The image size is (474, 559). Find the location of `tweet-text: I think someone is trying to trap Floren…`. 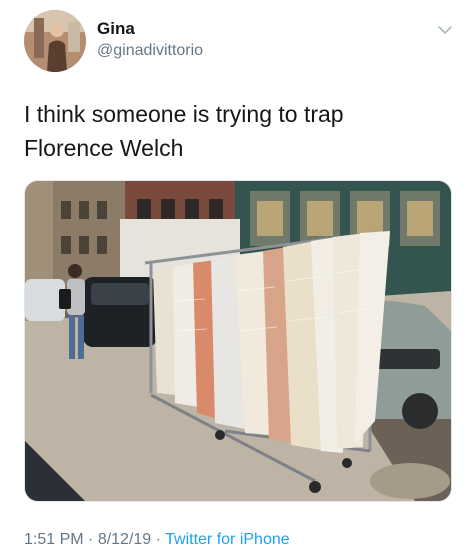

tweet-text: I think someone is trying to trap Floren… is located at coordinates (239, 131).